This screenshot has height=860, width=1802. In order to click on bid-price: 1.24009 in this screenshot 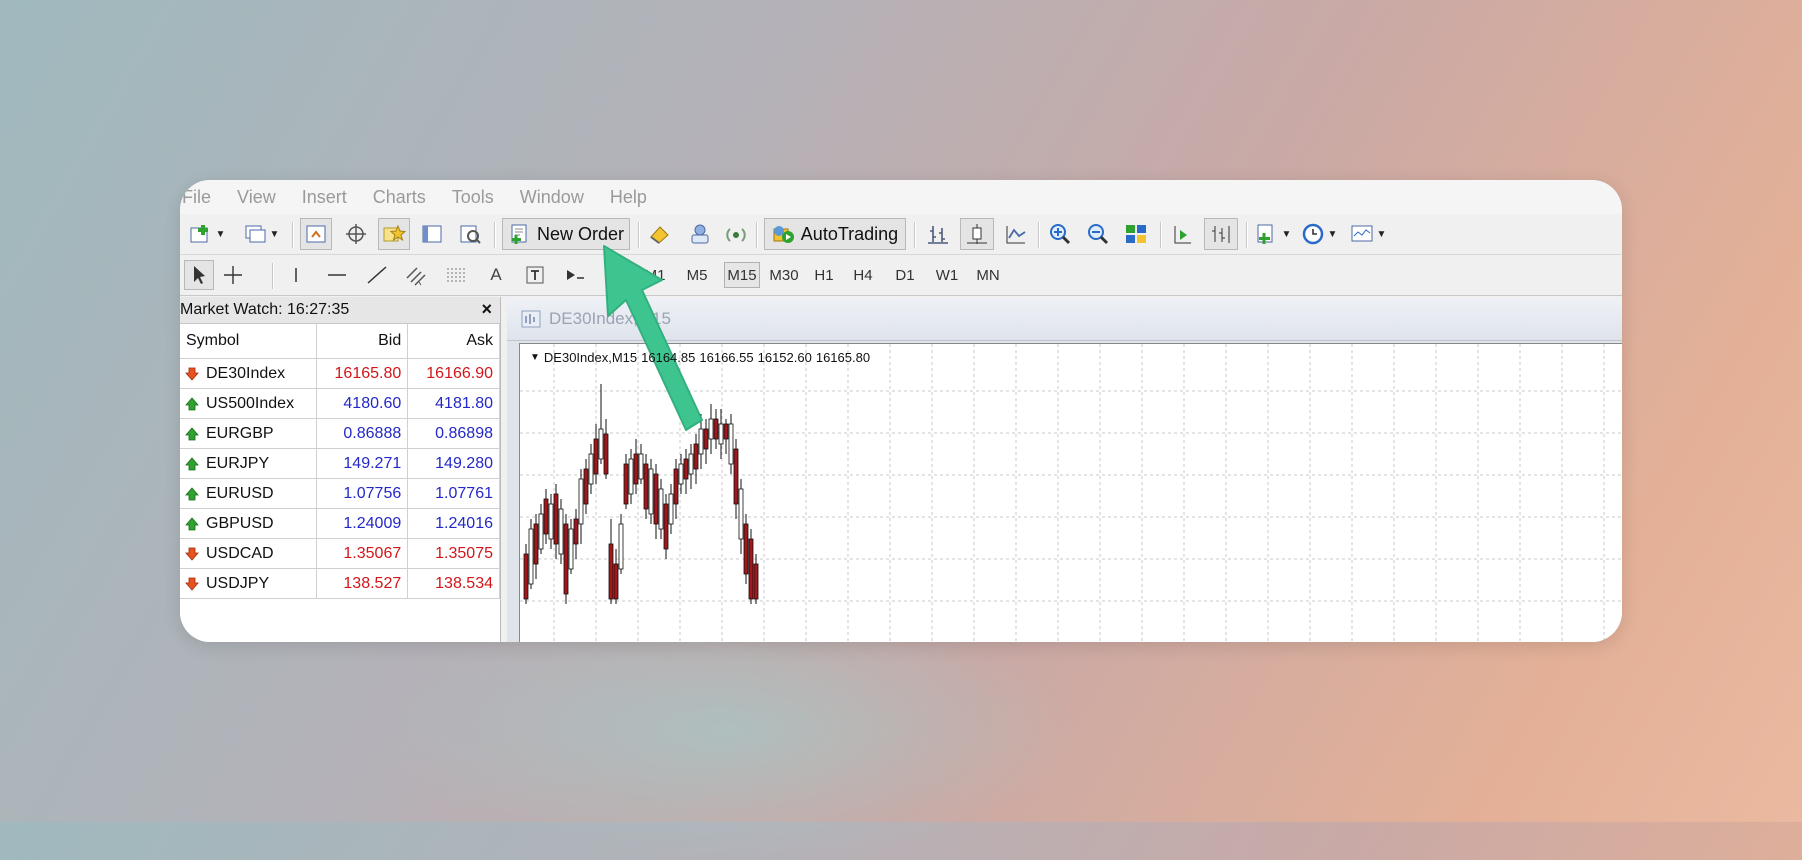, I will do `click(362, 523)`.